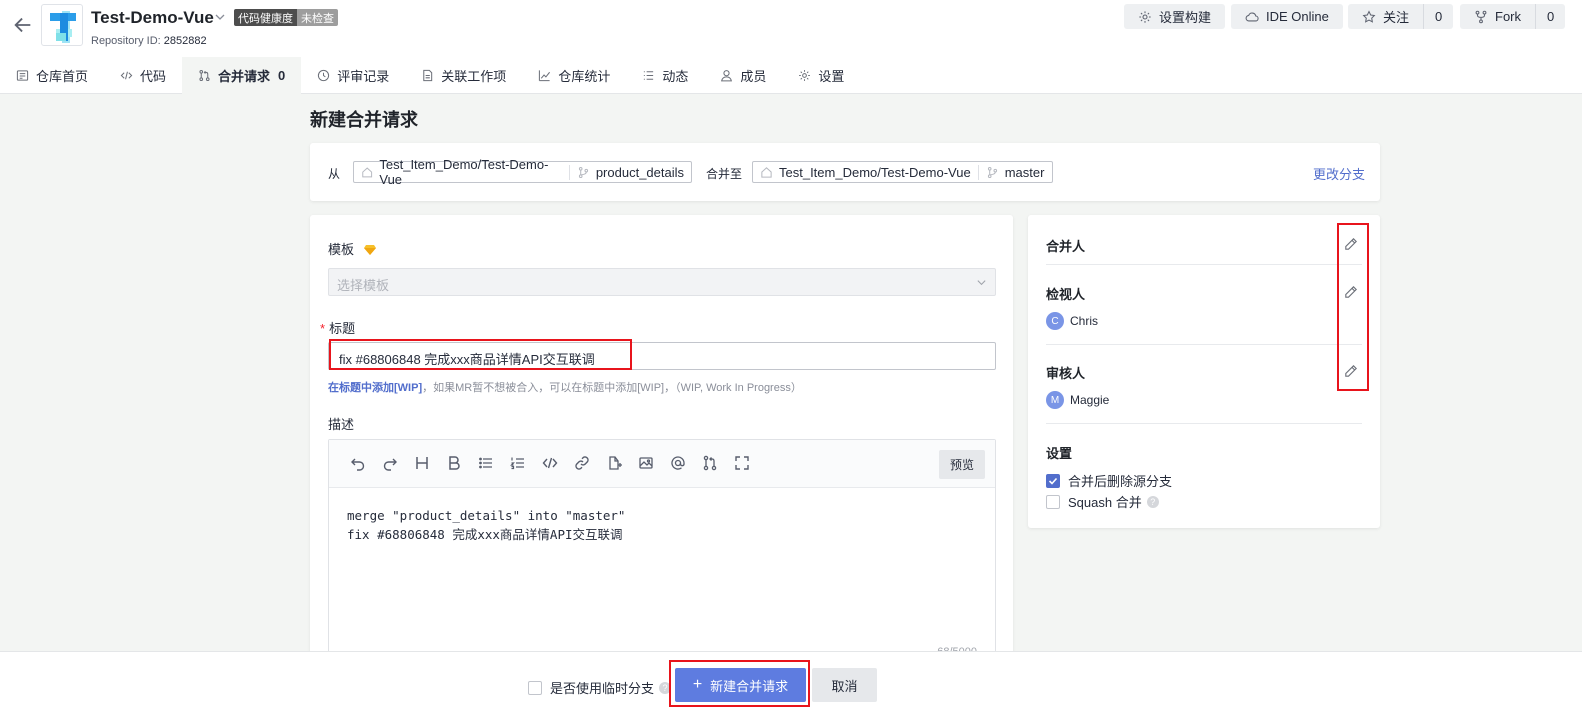  I want to click on merge-request-ref-icon, so click(710, 463).